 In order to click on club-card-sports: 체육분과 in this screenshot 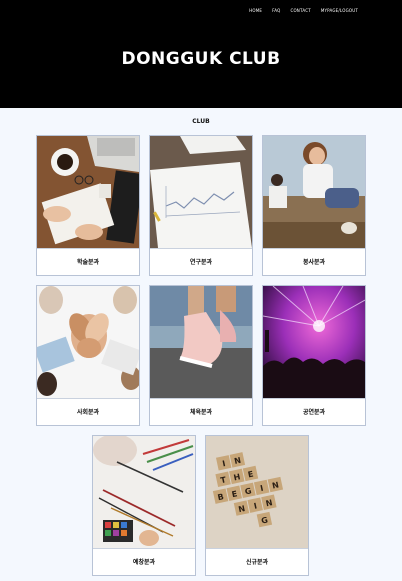, I will do `click(201, 355)`.